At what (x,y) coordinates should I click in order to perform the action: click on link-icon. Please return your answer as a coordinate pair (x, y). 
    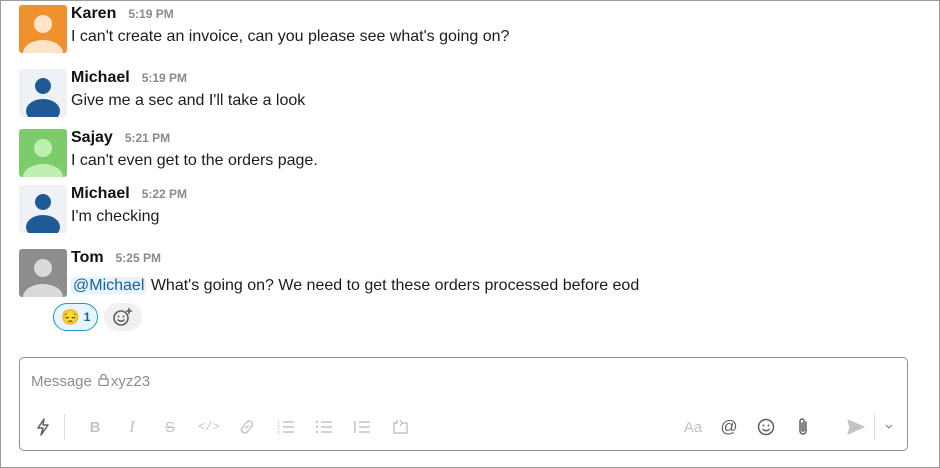
    Looking at the image, I should click on (247, 427).